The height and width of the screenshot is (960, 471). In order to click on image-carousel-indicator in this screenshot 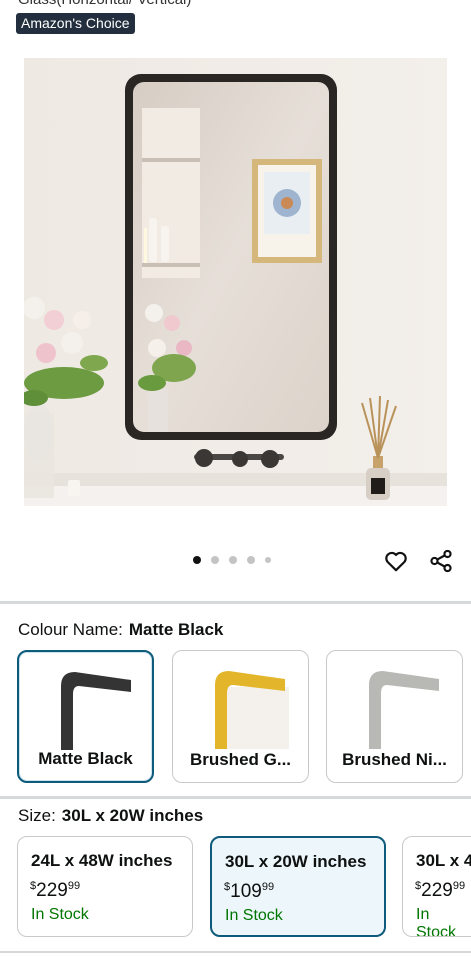, I will do `click(232, 560)`.